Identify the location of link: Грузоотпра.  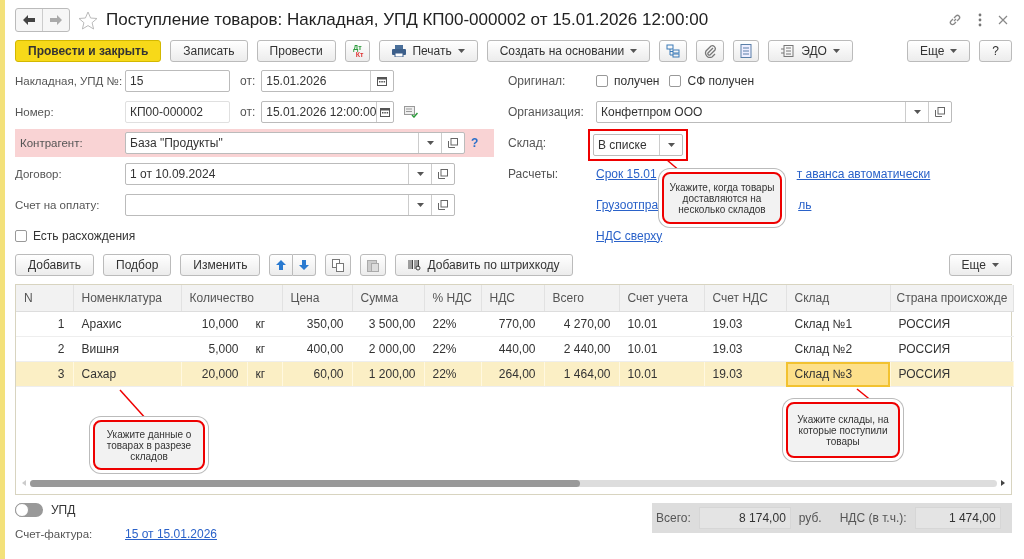
(627, 204).